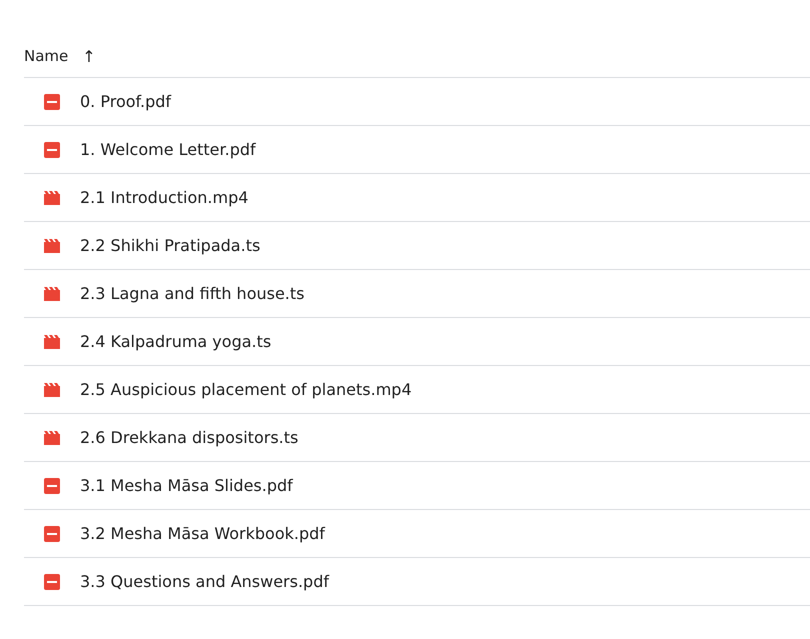  Describe the element at coordinates (186, 485) in the screenshot. I see `file-name: 3.1 Mesha Māsa Slides.pdf` at that location.